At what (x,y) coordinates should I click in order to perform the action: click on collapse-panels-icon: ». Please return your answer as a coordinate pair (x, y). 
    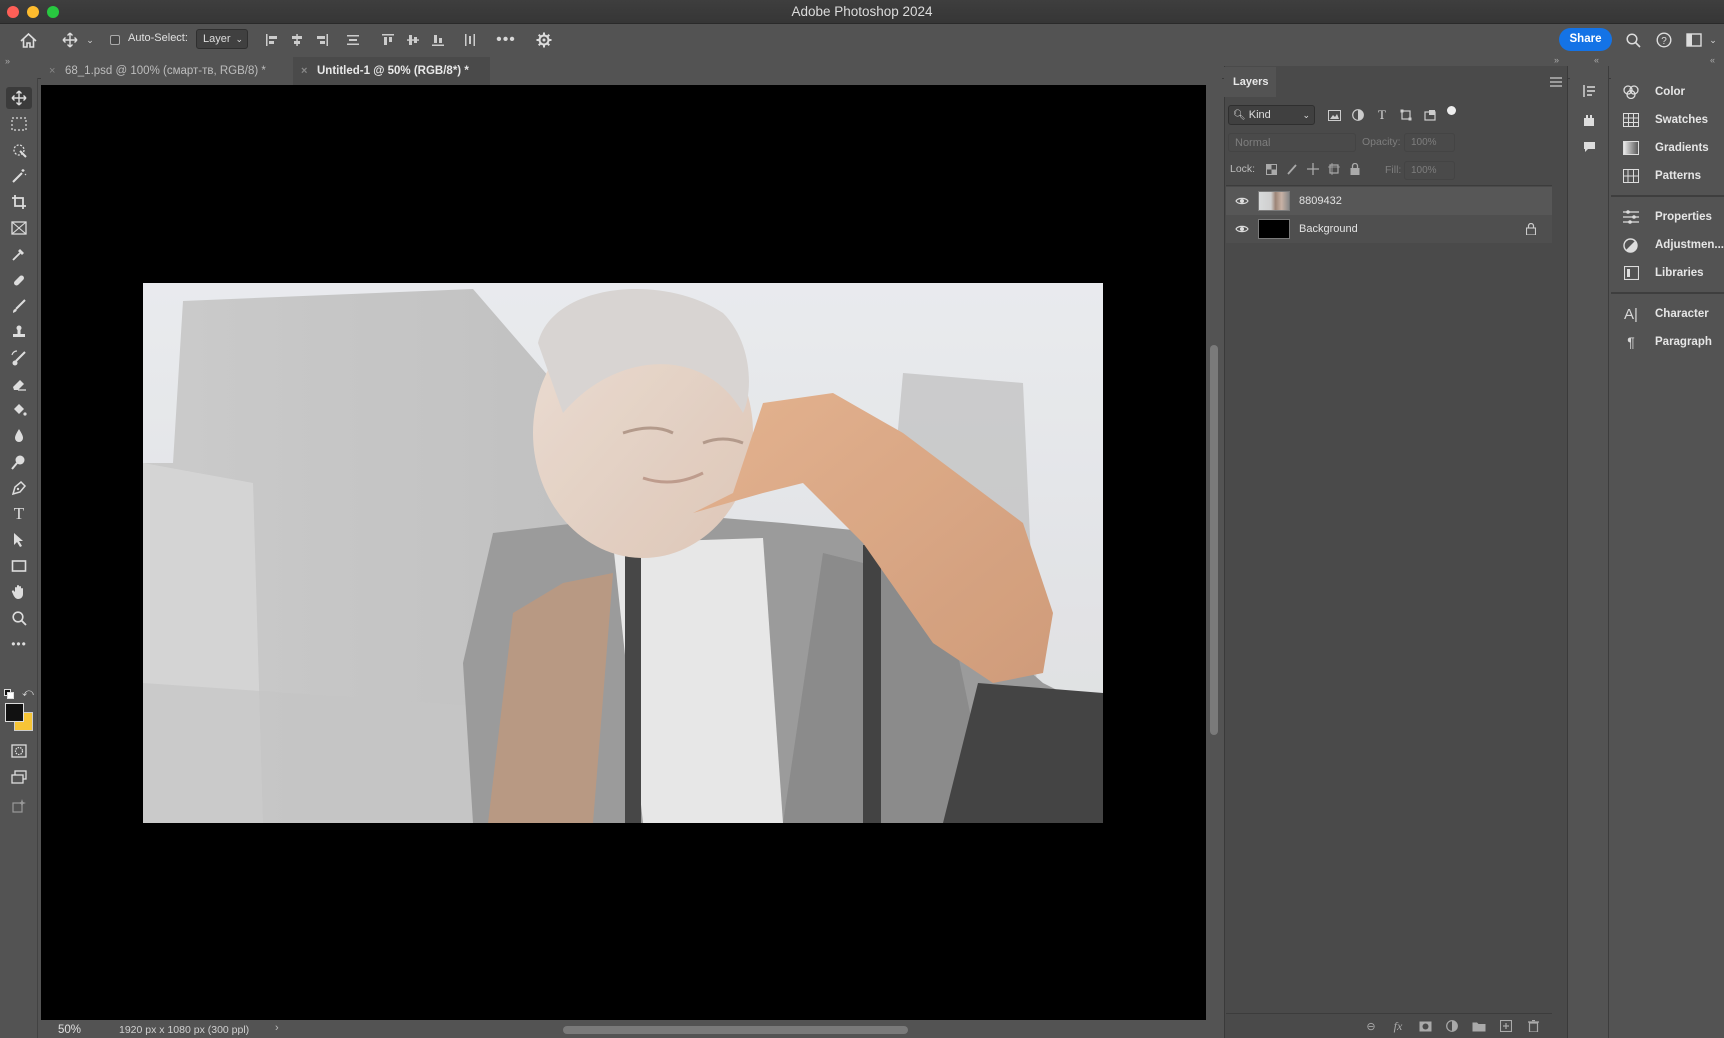
    Looking at the image, I should click on (1556, 60).